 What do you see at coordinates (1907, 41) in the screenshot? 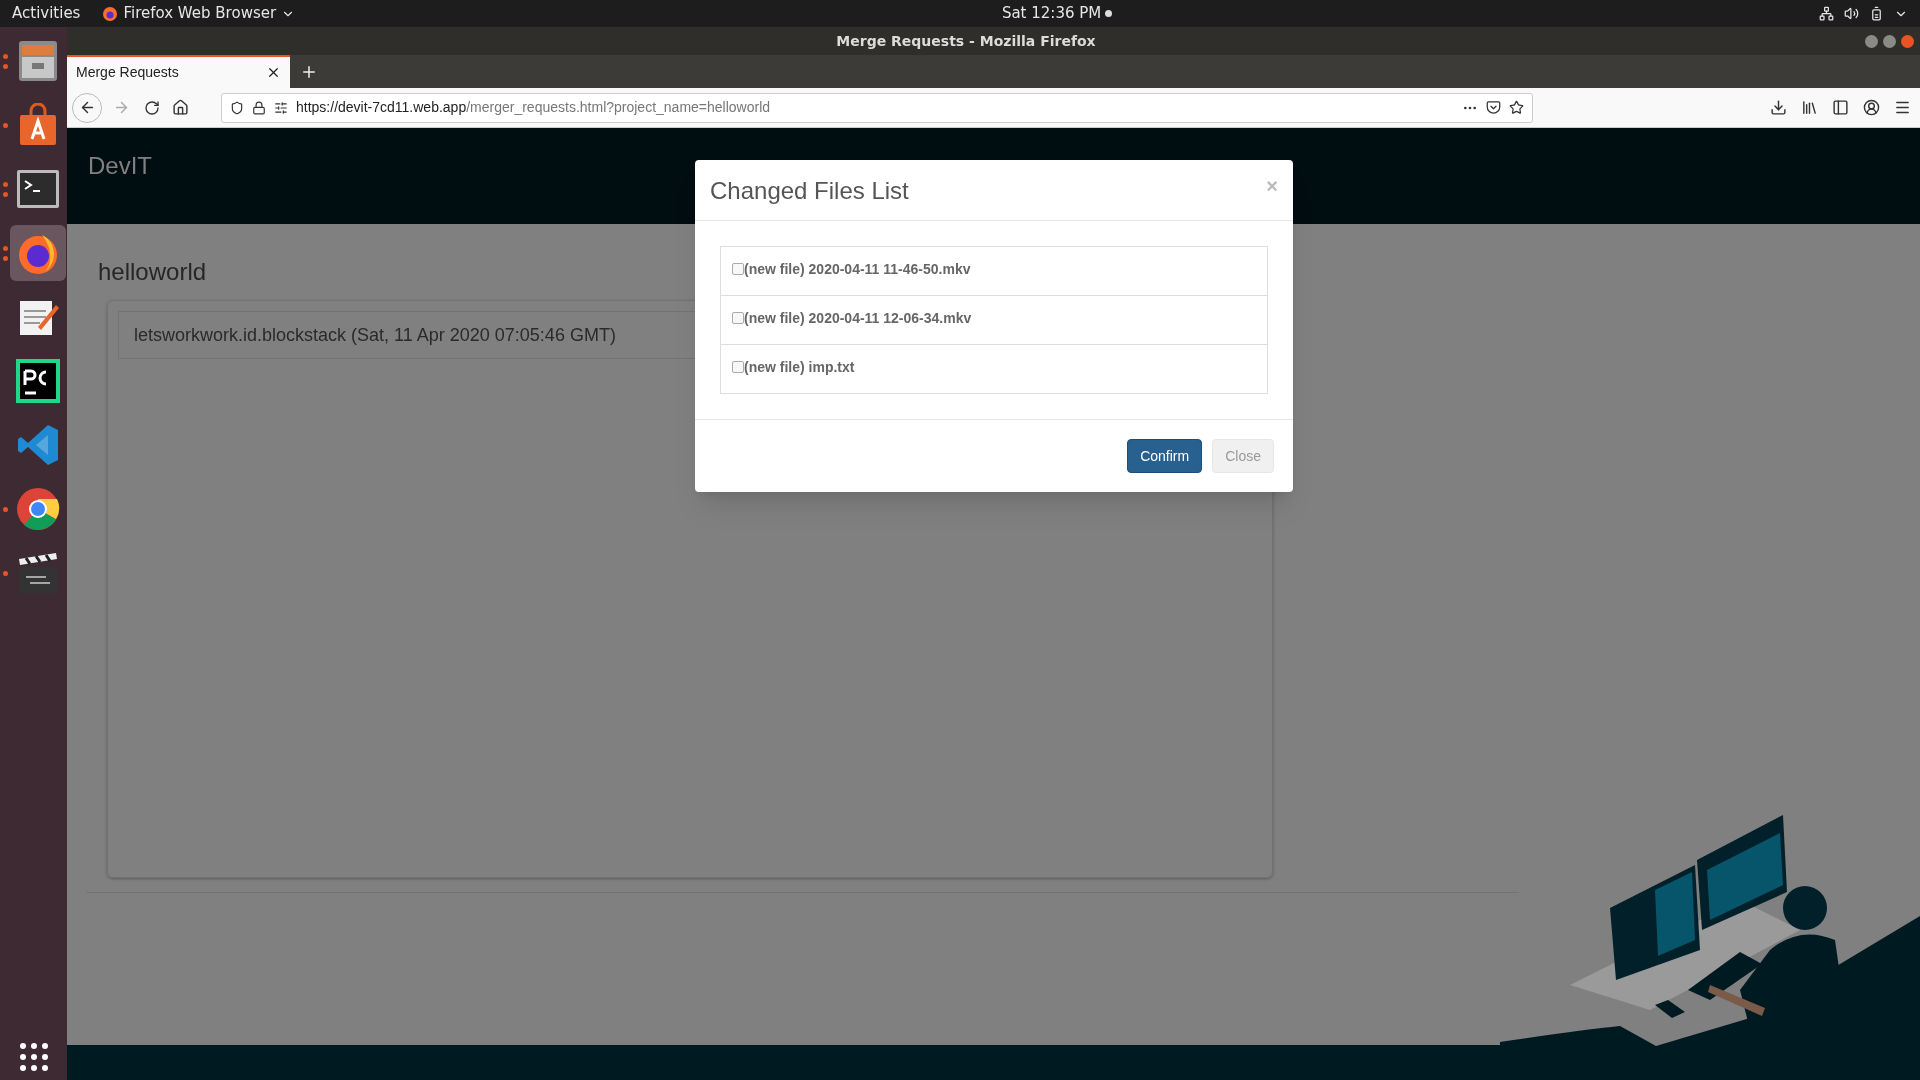
I see `close-button` at bounding box center [1907, 41].